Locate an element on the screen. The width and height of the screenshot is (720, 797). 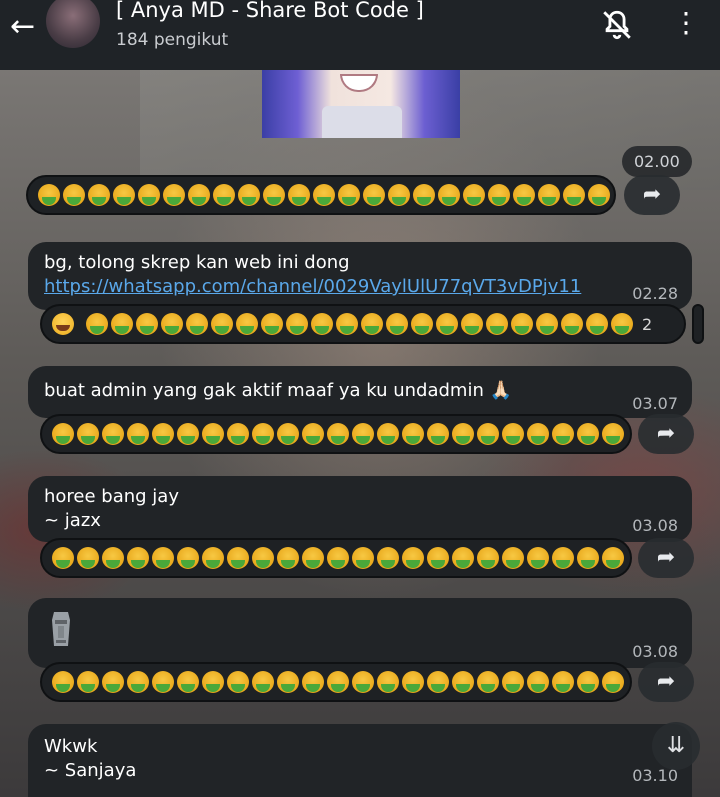
scrollbar is located at coordinates (698, 324).